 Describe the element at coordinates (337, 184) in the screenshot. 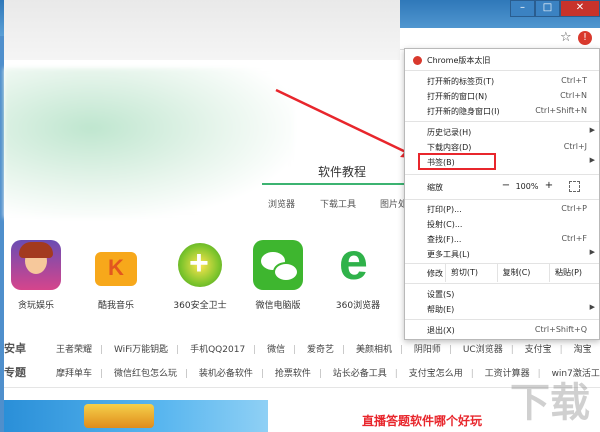

I see `tab-underline` at that location.